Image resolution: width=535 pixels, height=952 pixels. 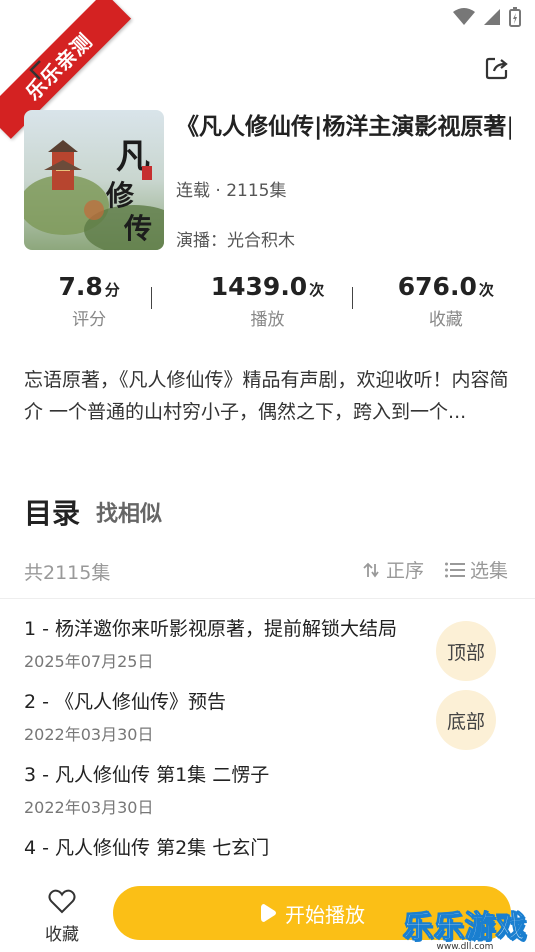 I want to click on sort-label: 正序, so click(x=405, y=571).